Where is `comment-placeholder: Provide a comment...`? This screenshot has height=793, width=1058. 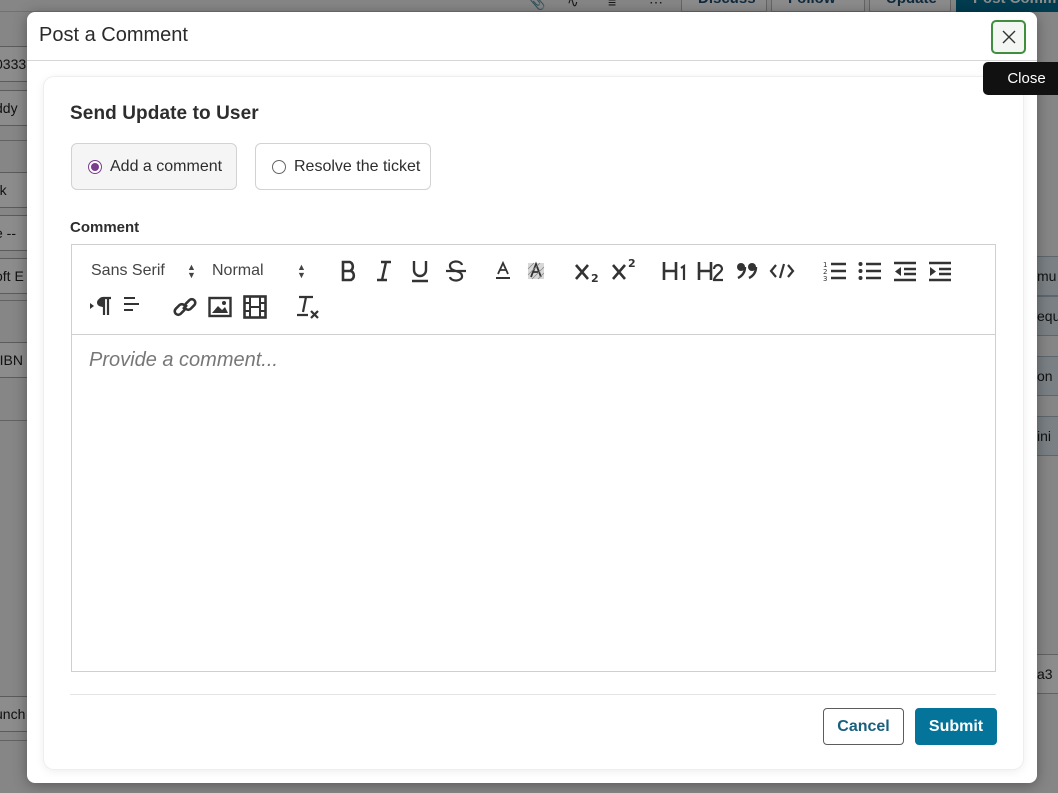
comment-placeholder: Provide a comment... is located at coordinates (183, 360).